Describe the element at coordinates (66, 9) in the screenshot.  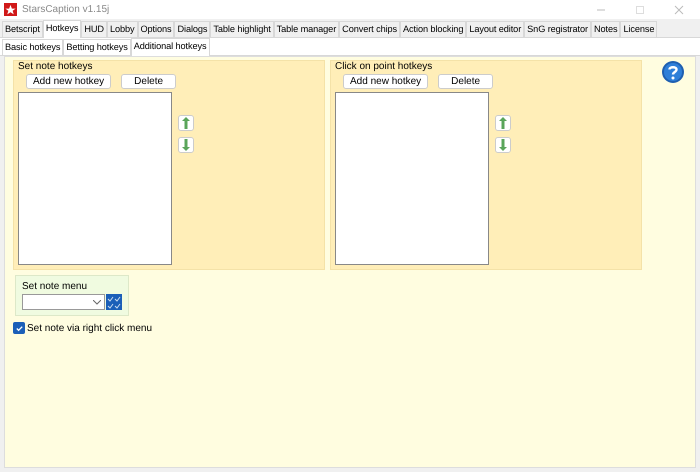
I see `window-title: StarsCaption v1.15j` at that location.